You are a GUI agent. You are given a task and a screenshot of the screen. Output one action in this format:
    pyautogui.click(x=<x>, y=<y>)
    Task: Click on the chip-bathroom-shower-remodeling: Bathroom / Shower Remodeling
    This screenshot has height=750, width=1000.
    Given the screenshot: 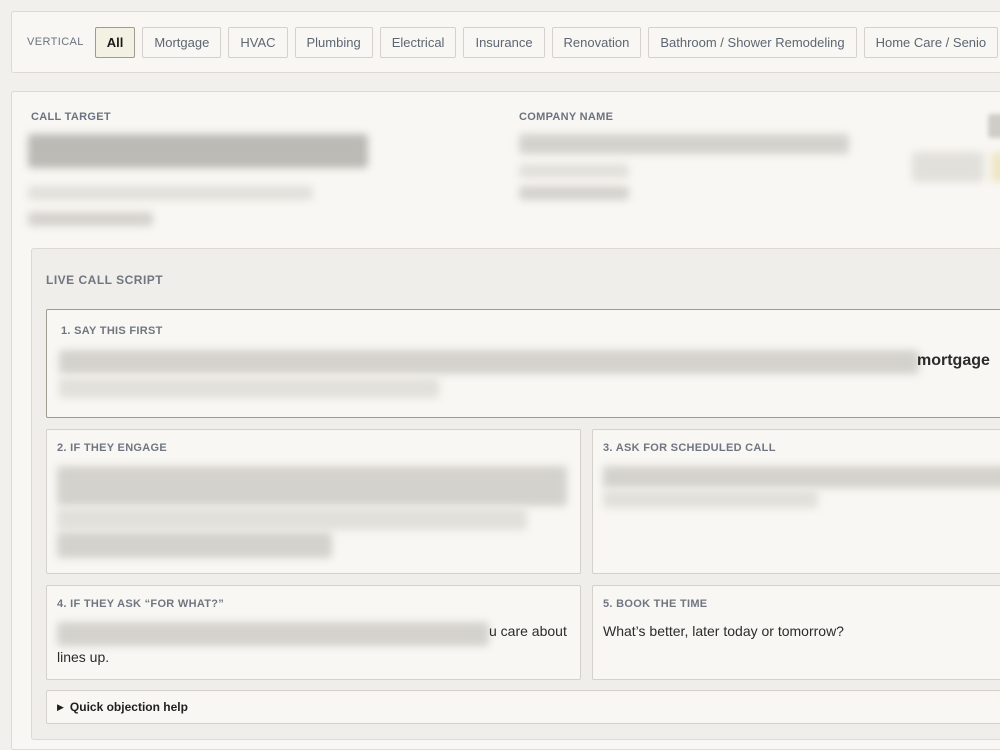 What is the action you would take?
    pyautogui.click(x=752, y=42)
    